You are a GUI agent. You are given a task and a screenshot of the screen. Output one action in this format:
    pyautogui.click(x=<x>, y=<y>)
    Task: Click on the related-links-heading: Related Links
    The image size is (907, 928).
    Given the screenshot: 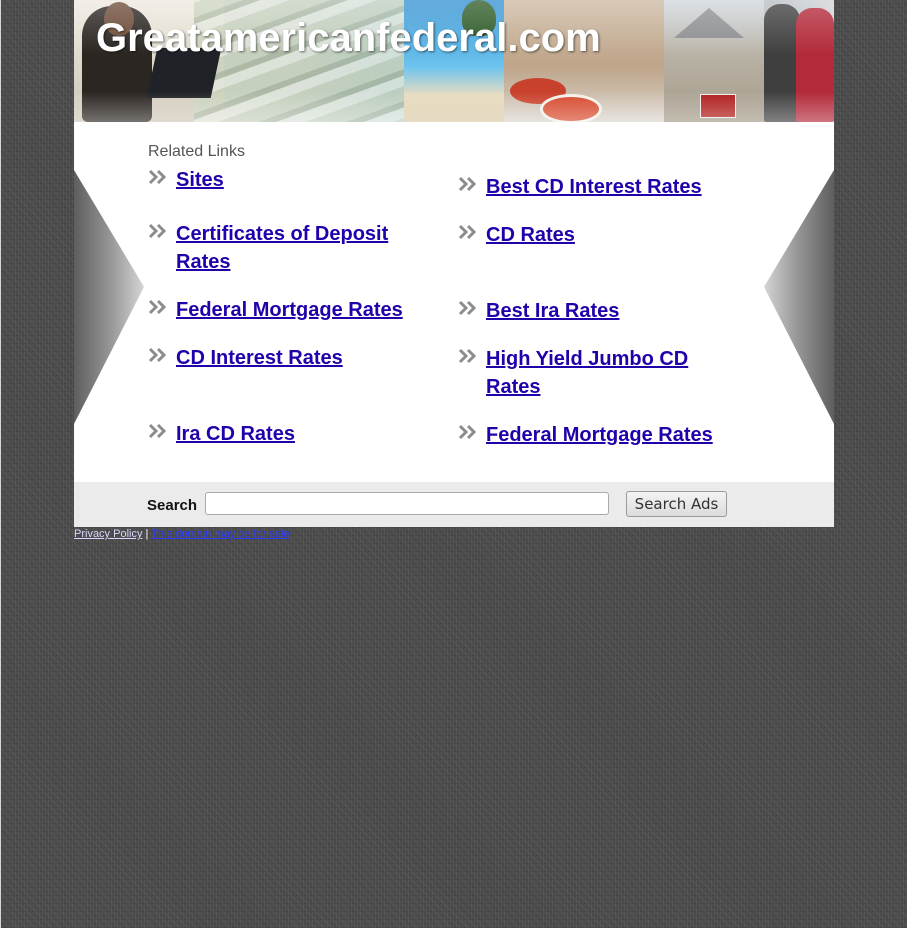 What is the action you would take?
    pyautogui.click(x=196, y=151)
    